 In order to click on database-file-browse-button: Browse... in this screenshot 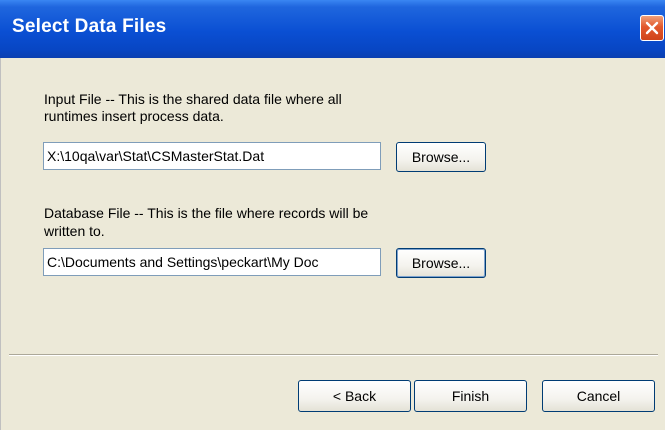, I will do `click(441, 263)`.